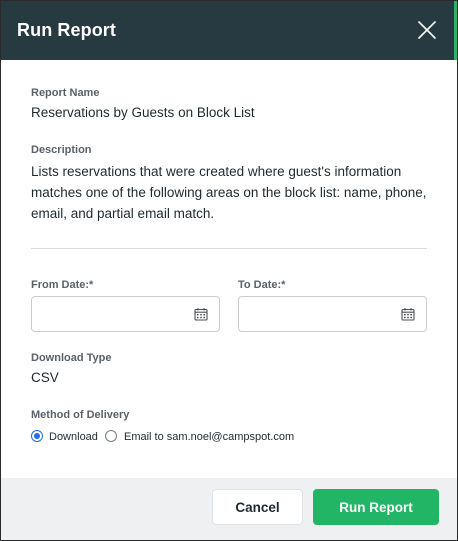 The height and width of the screenshot is (541, 458). What do you see at coordinates (61, 150) in the screenshot?
I see `description-label: Description` at bounding box center [61, 150].